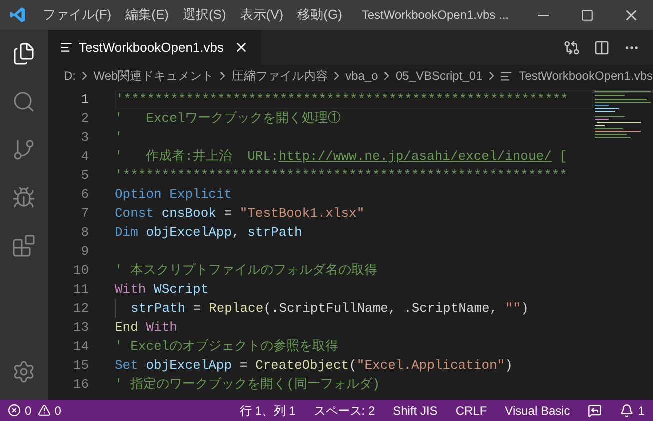 The width and height of the screenshot is (653, 421). What do you see at coordinates (119, 137) in the screenshot?
I see `code-line: '` at bounding box center [119, 137].